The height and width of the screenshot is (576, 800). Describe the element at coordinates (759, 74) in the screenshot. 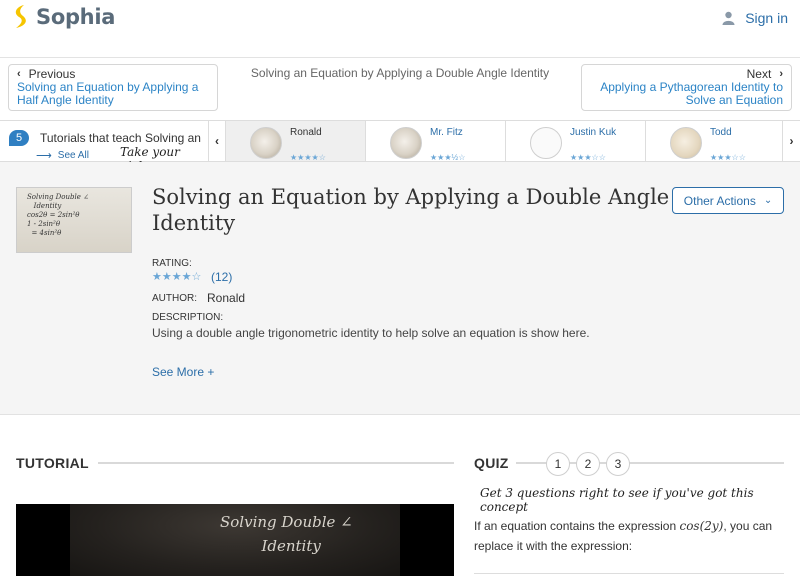

I see `next-label: Next` at that location.